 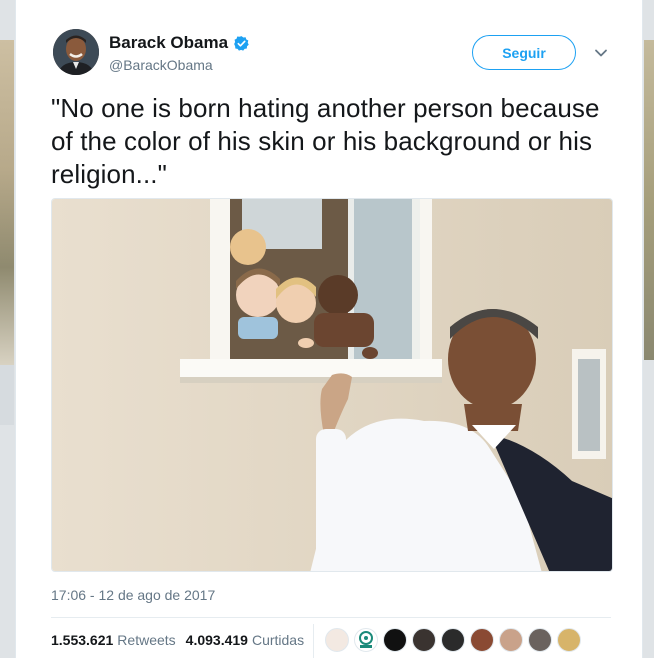 What do you see at coordinates (313, 641) in the screenshot?
I see `stats-separator` at bounding box center [313, 641].